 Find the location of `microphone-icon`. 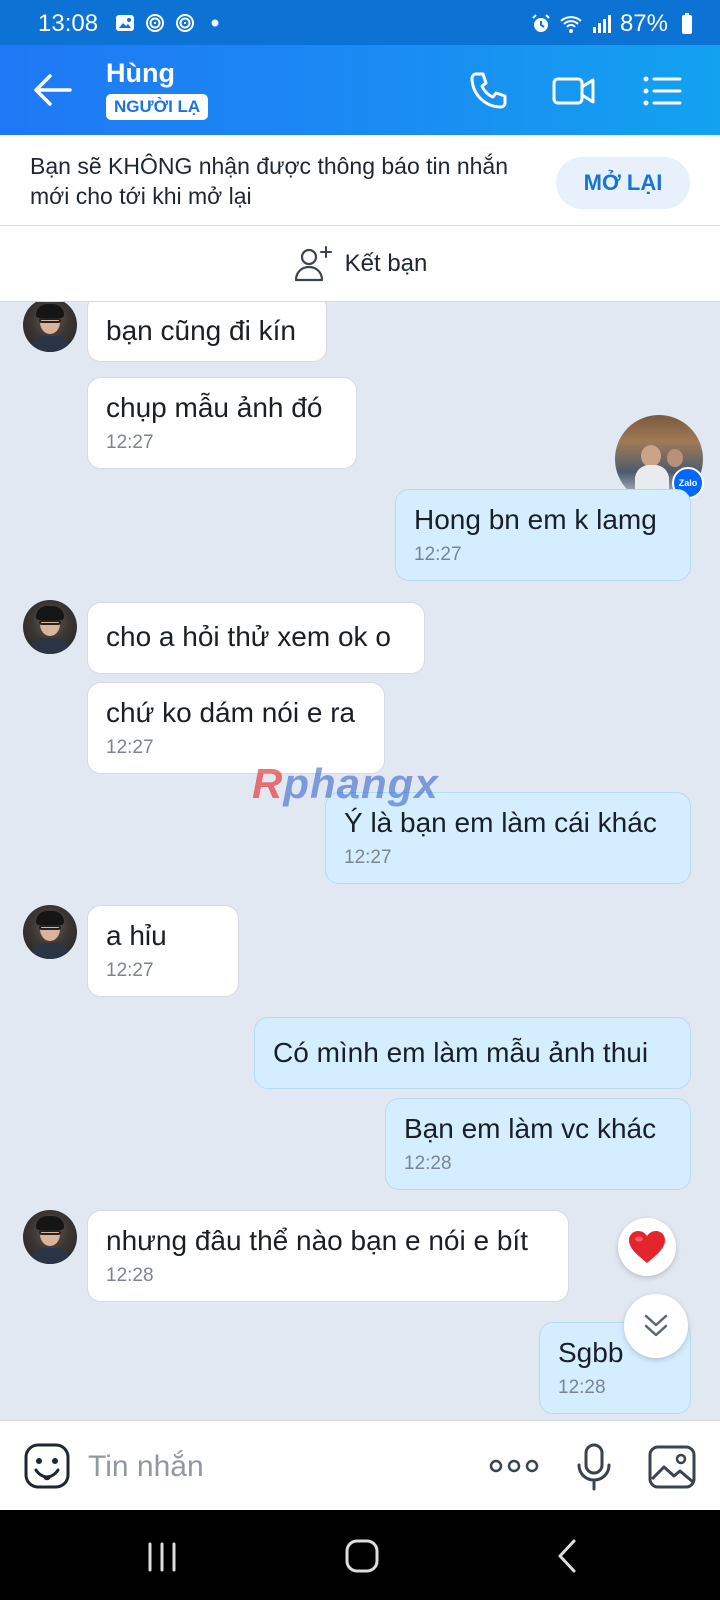

microphone-icon is located at coordinates (594, 1467).